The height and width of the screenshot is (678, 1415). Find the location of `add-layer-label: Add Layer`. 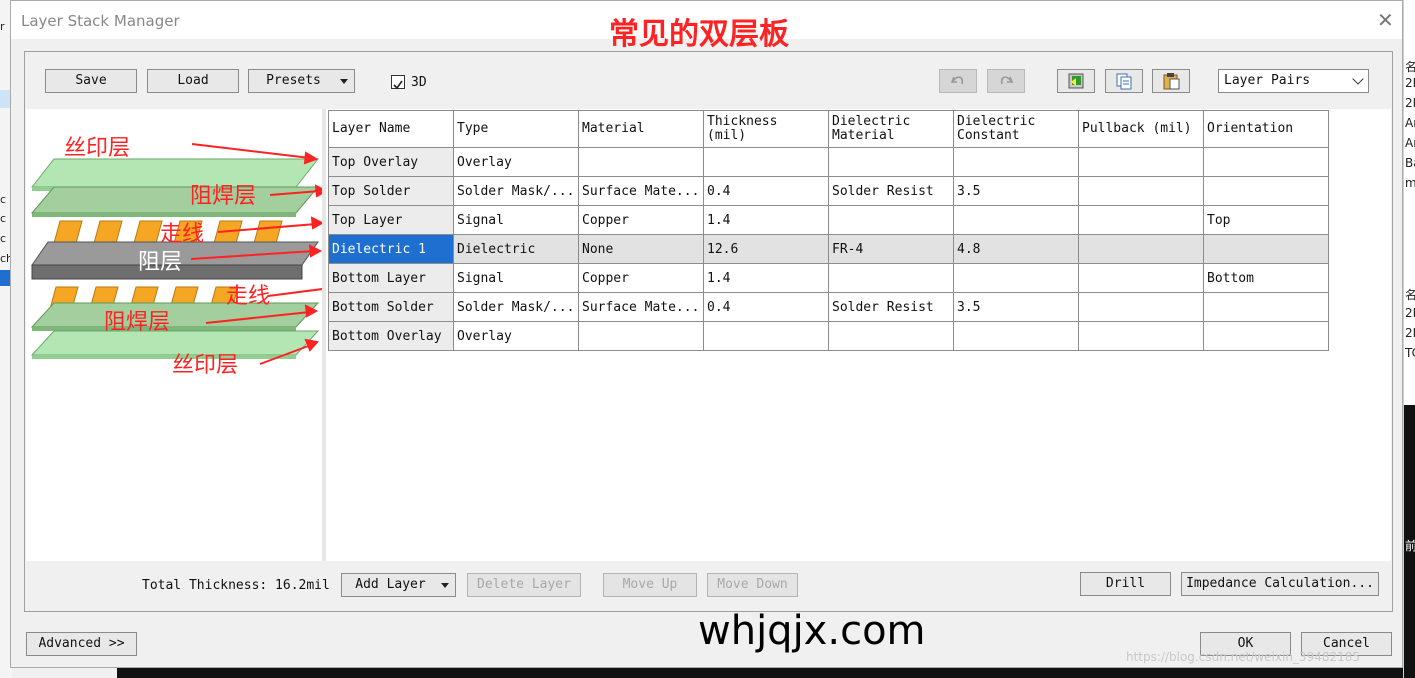

add-layer-label: Add Layer is located at coordinates (390, 584).